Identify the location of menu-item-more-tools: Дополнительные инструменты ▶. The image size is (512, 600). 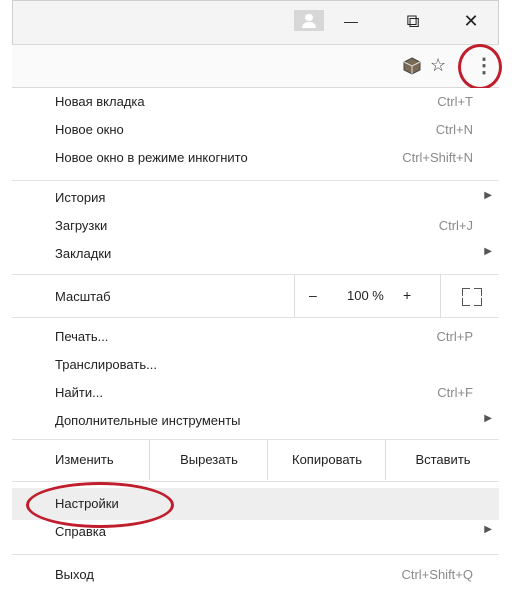
(255, 422).